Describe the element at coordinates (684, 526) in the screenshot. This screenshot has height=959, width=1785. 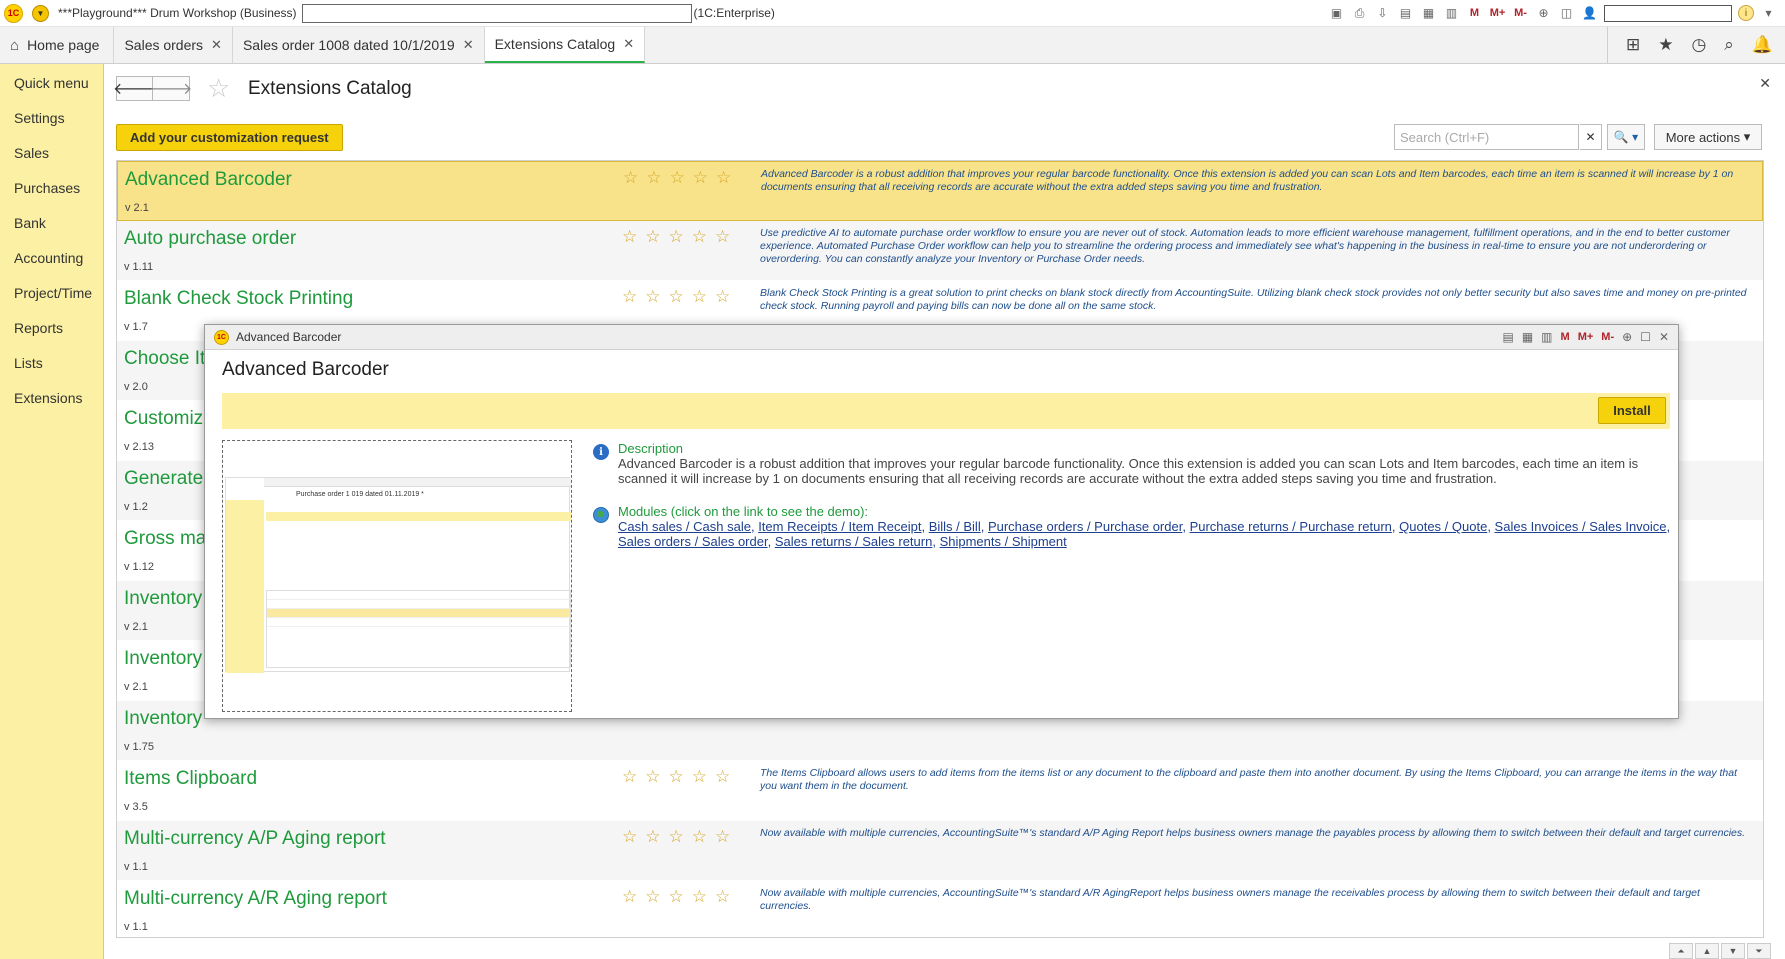
I see `module-link: Cash sales / Cash sale` at that location.